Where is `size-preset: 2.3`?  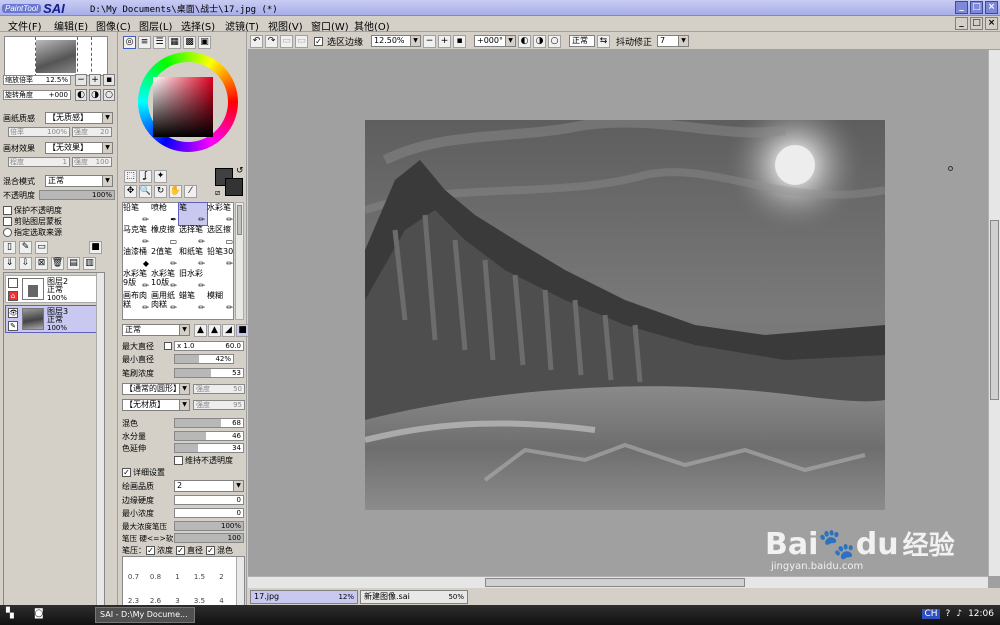
size-preset: 2.3 is located at coordinates (133, 601).